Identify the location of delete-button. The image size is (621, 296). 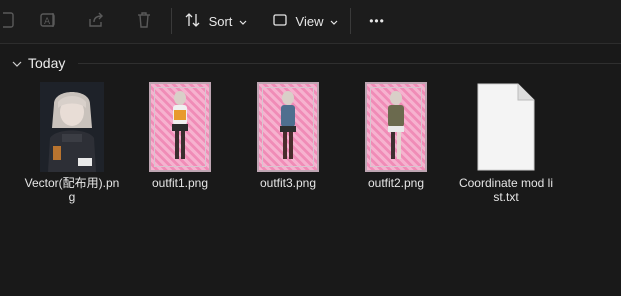
(144, 21).